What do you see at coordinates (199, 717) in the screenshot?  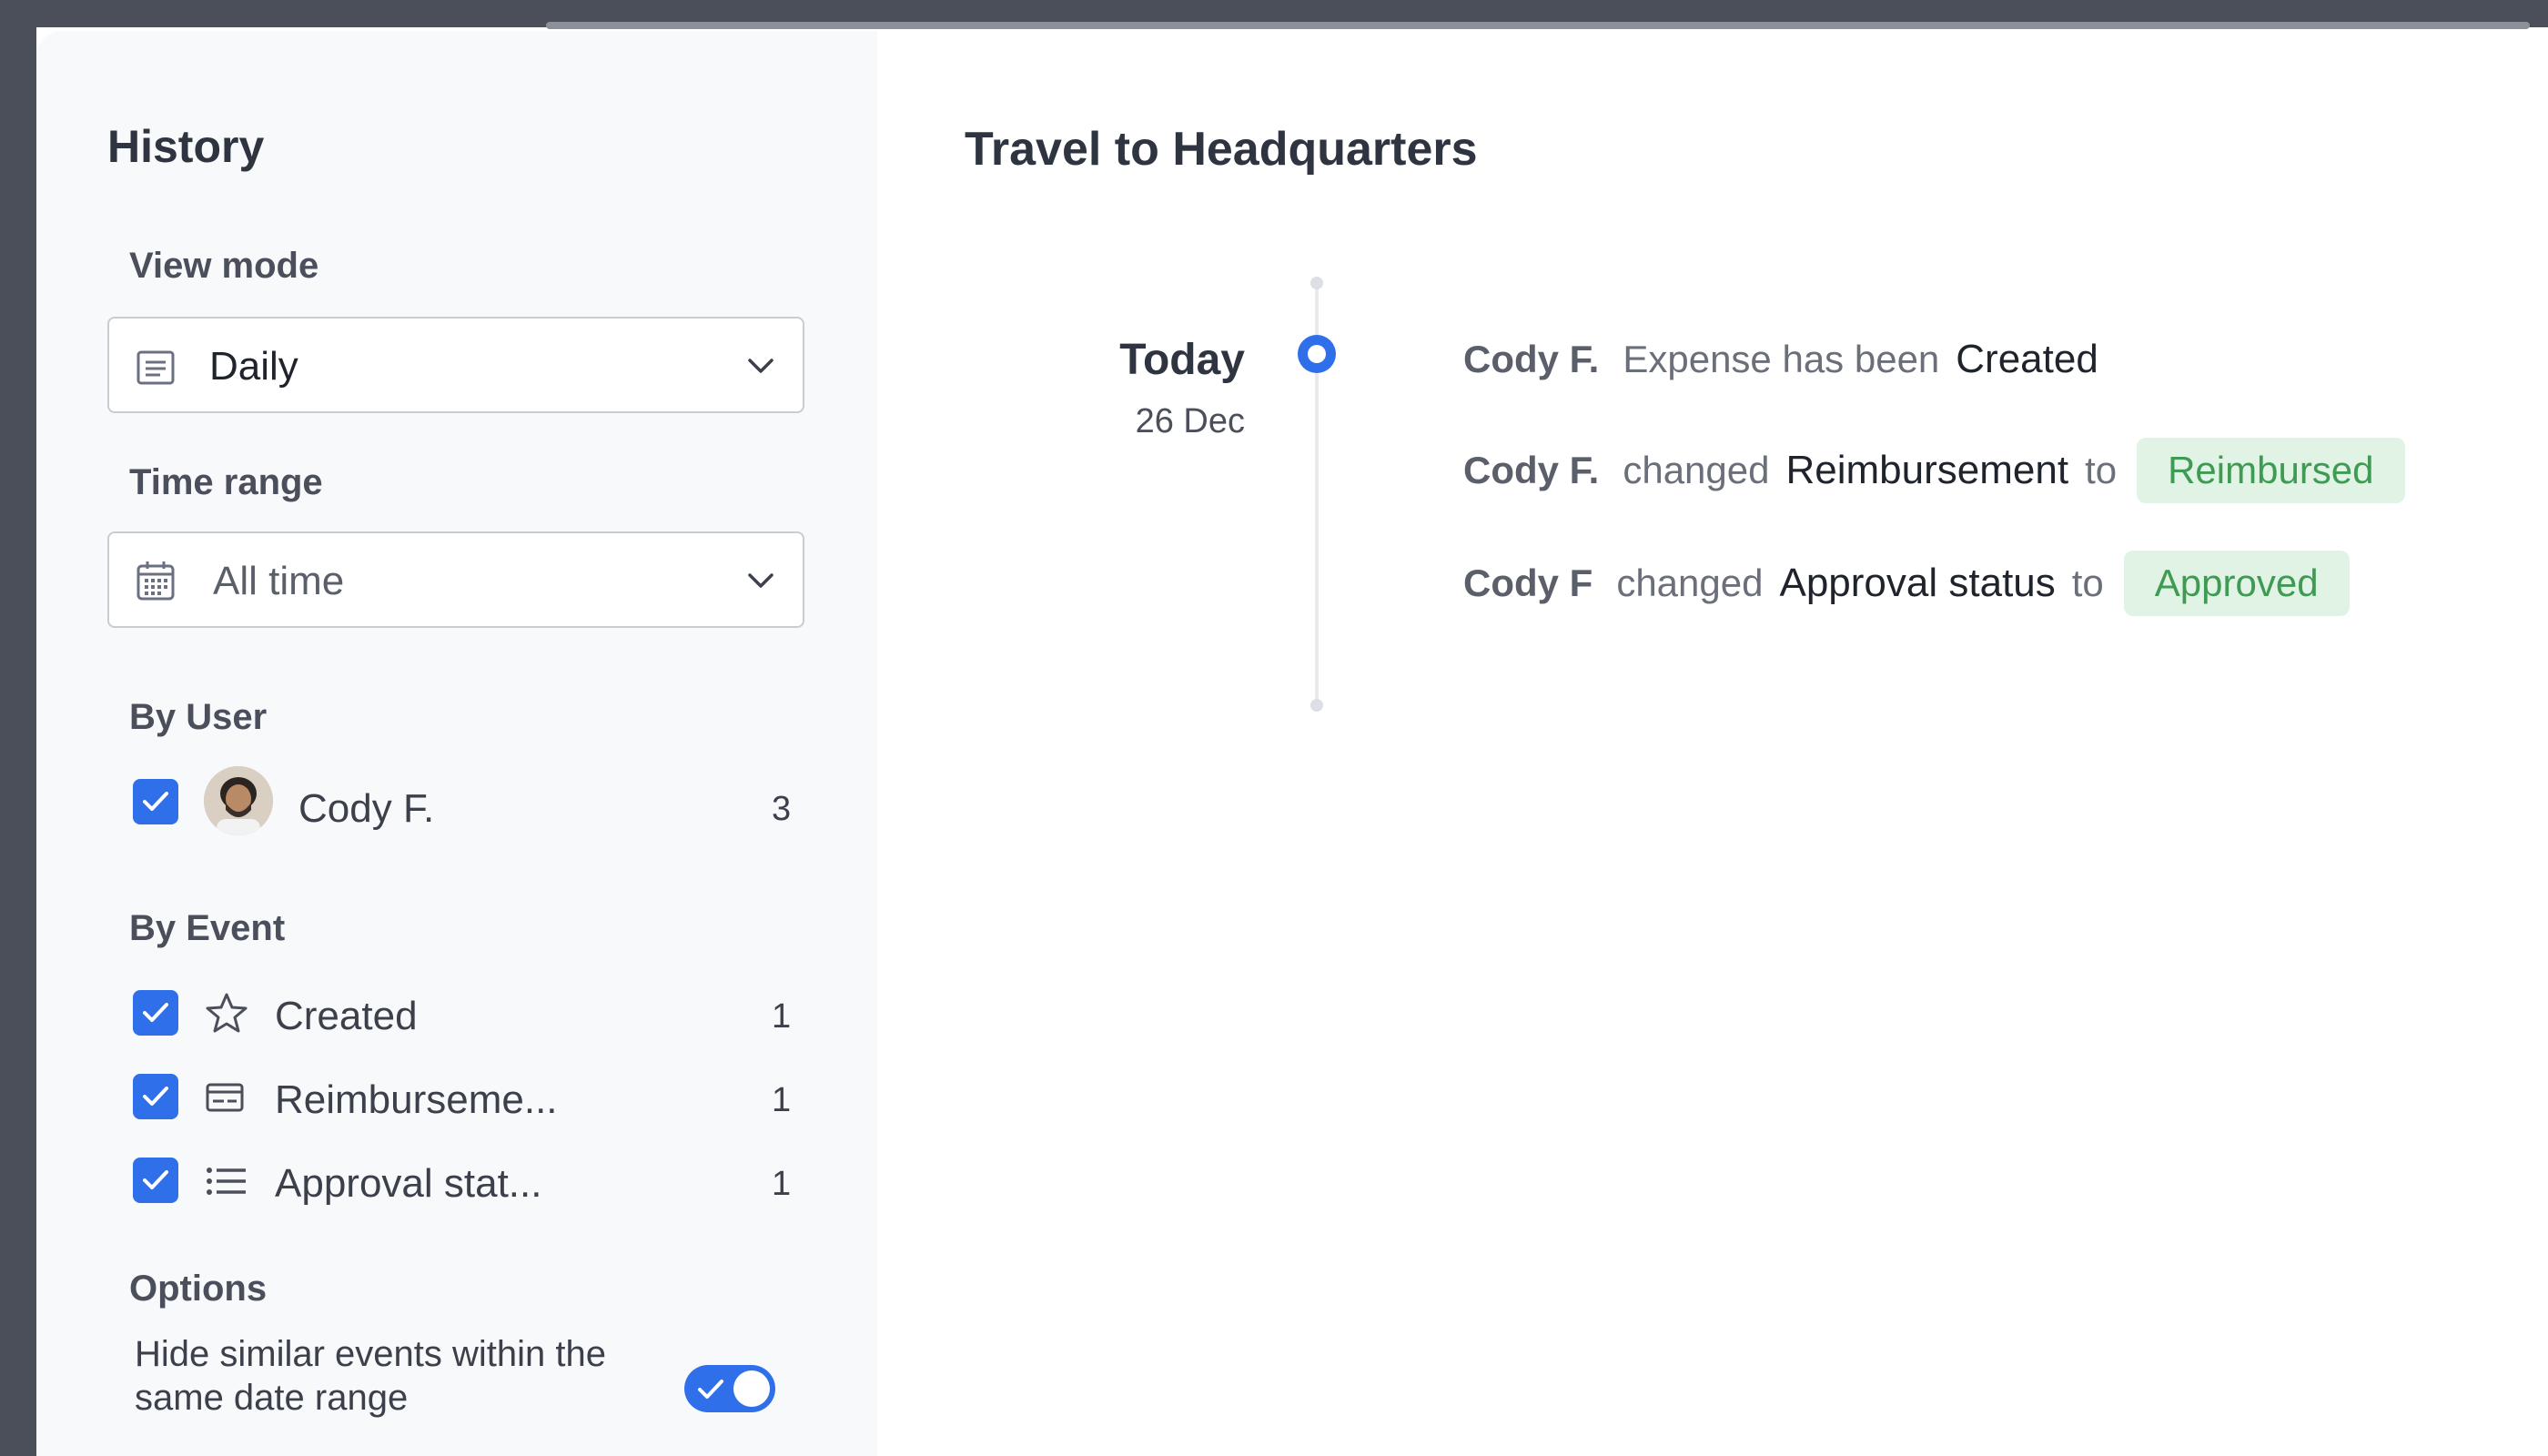 I see `by-user-label: By User` at bounding box center [199, 717].